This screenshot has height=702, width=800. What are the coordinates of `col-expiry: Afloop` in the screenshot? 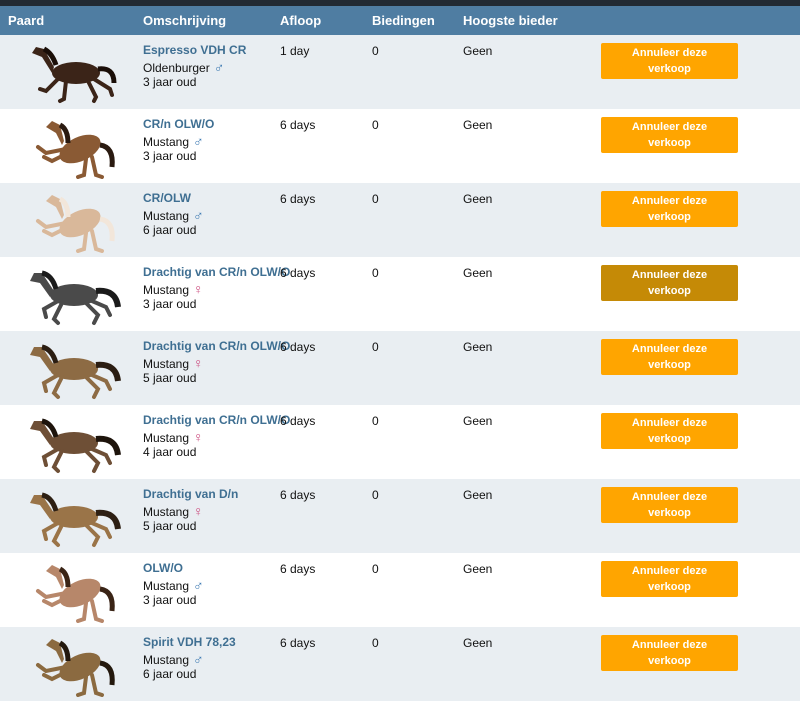 It's located at (301, 20).